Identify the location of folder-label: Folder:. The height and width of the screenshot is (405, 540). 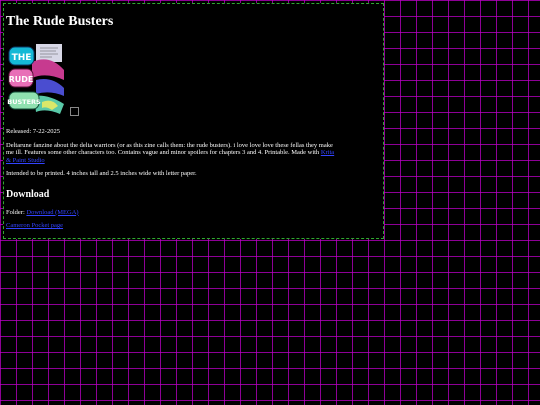
(16, 212).